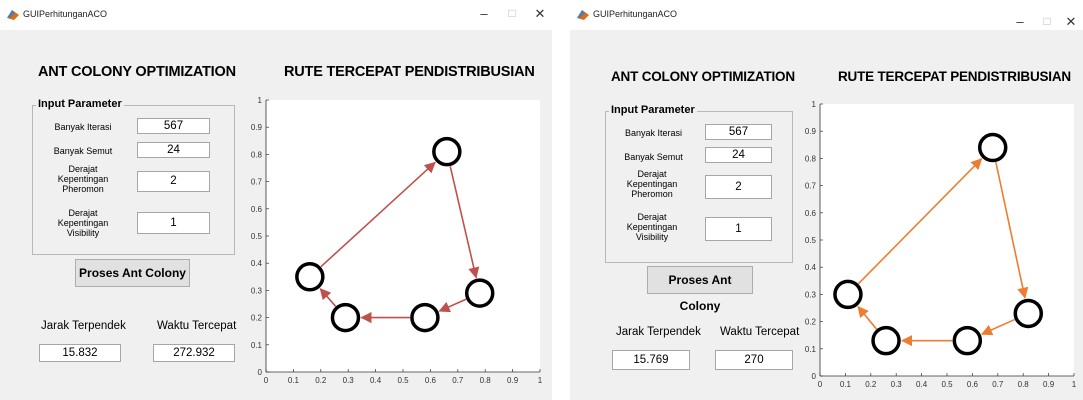 The height and width of the screenshot is (400, 1083). What do you see at coordinates (1049, 384) in the screenshot?
I see `x-tick-label: 0.9` at bounding box center [1049, 384].